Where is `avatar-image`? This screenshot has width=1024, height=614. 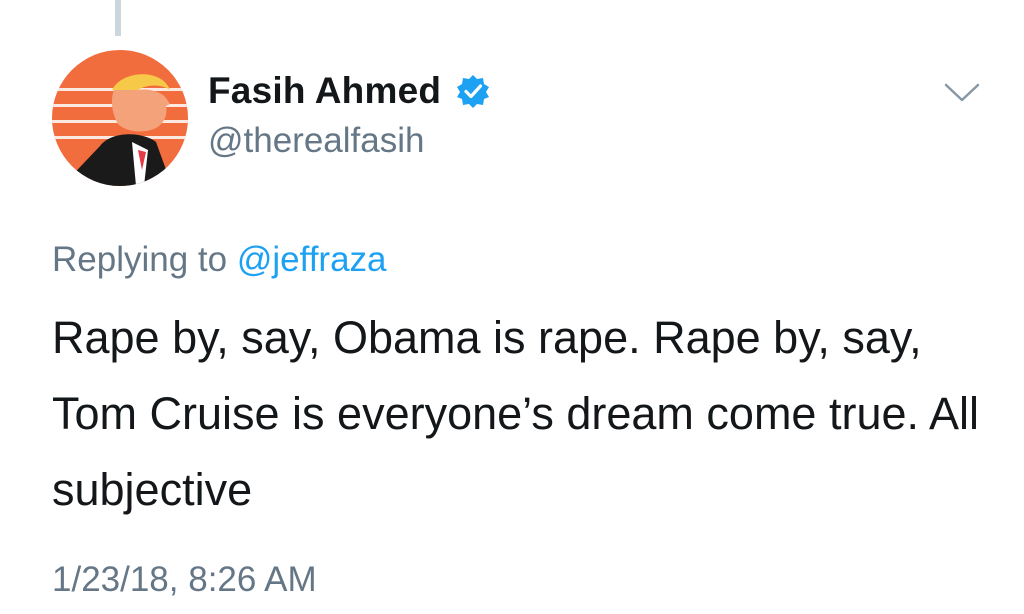
avatar-image is located at coordinates (120, 118).